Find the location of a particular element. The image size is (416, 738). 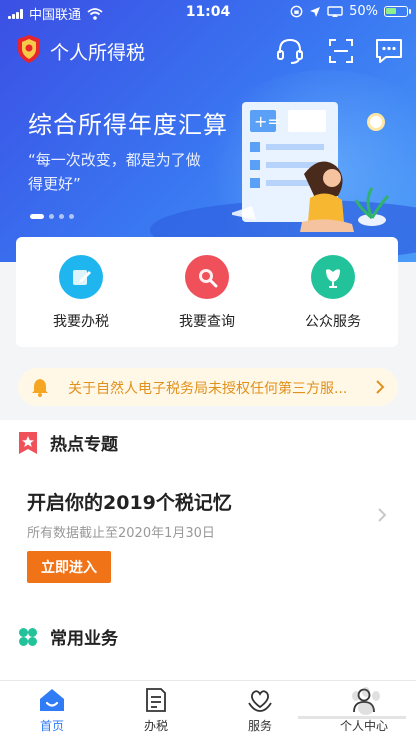

home-icon is located at coordinates (52, 700).